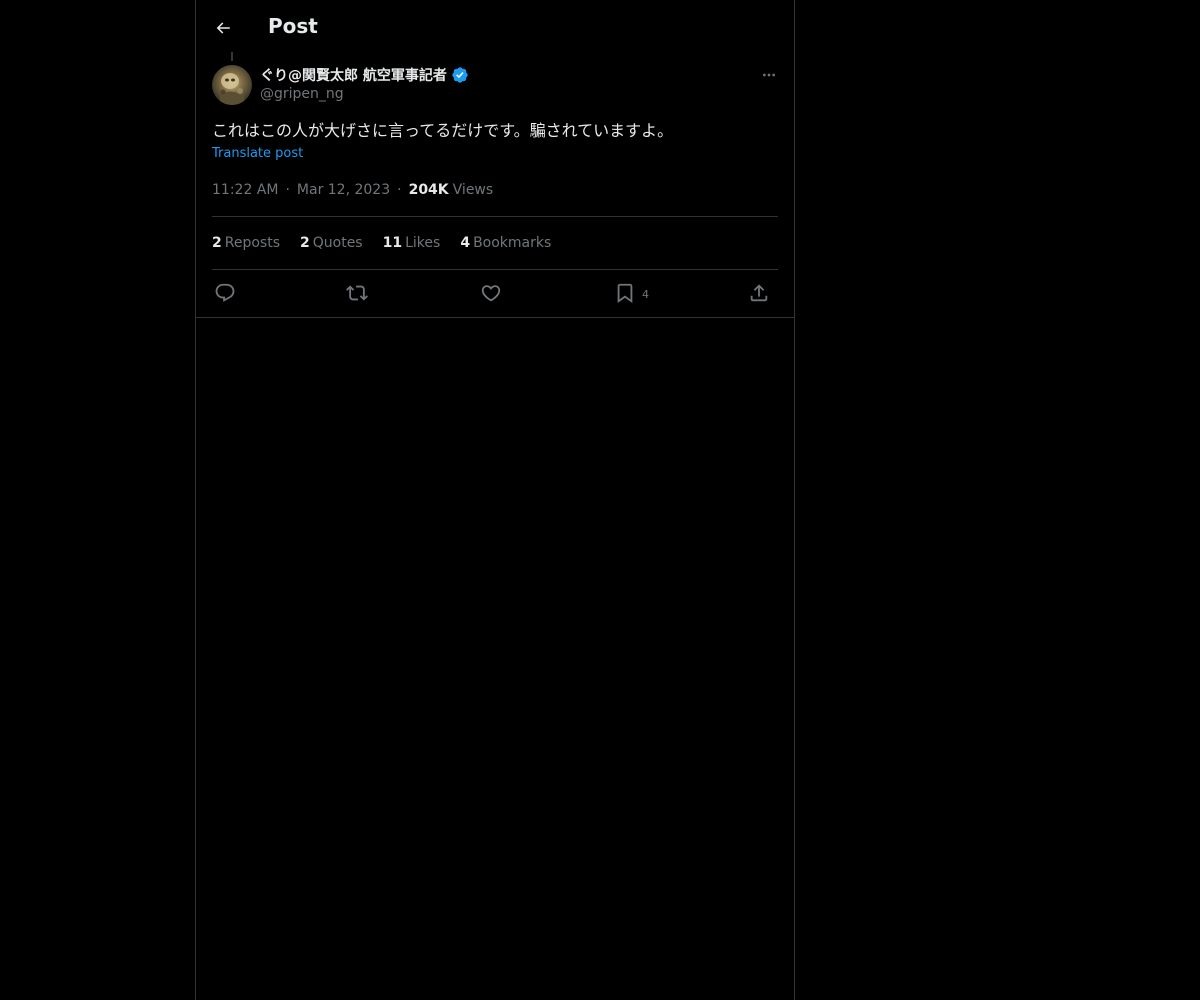 The height and width of the screenshot is (1000, 1200). Describe the element at coordinates (460, 75) in the screenshot. I see `verified-badge-icon` at that location.